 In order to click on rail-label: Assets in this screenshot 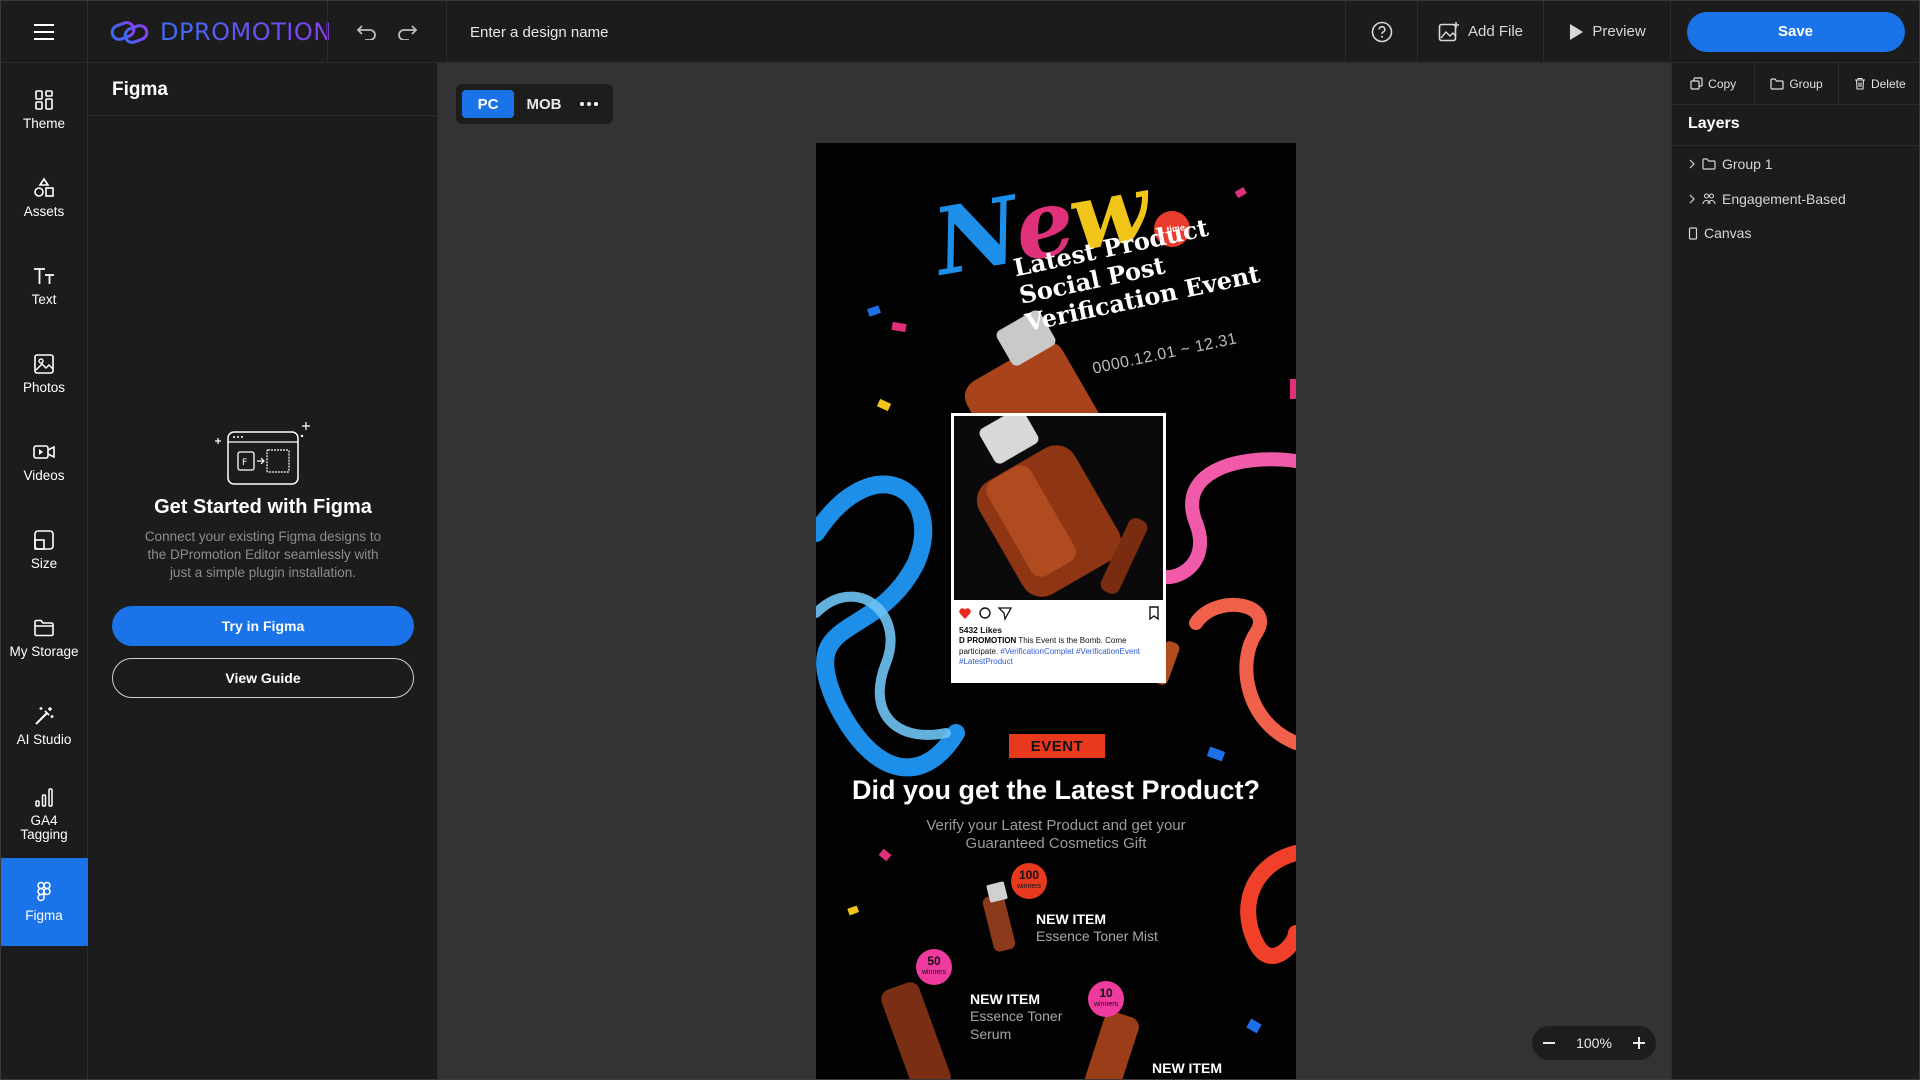, I will do `click(44, 211)`.